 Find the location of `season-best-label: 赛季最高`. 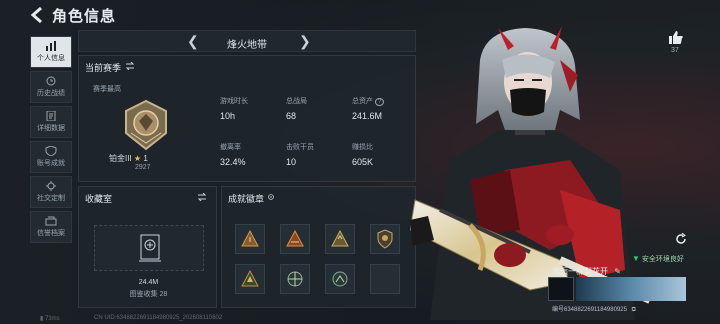

season-best-label: 赛季最高 is located at coordinates (107, 89).